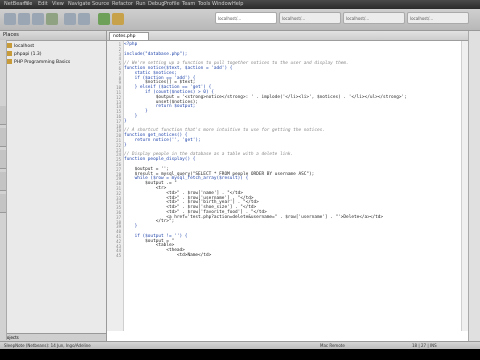 The image size is (480, 360). What do you see at coordinates (84, 19) in the screenshot?
I see `redo-icon` at bounding box center [84, 19].